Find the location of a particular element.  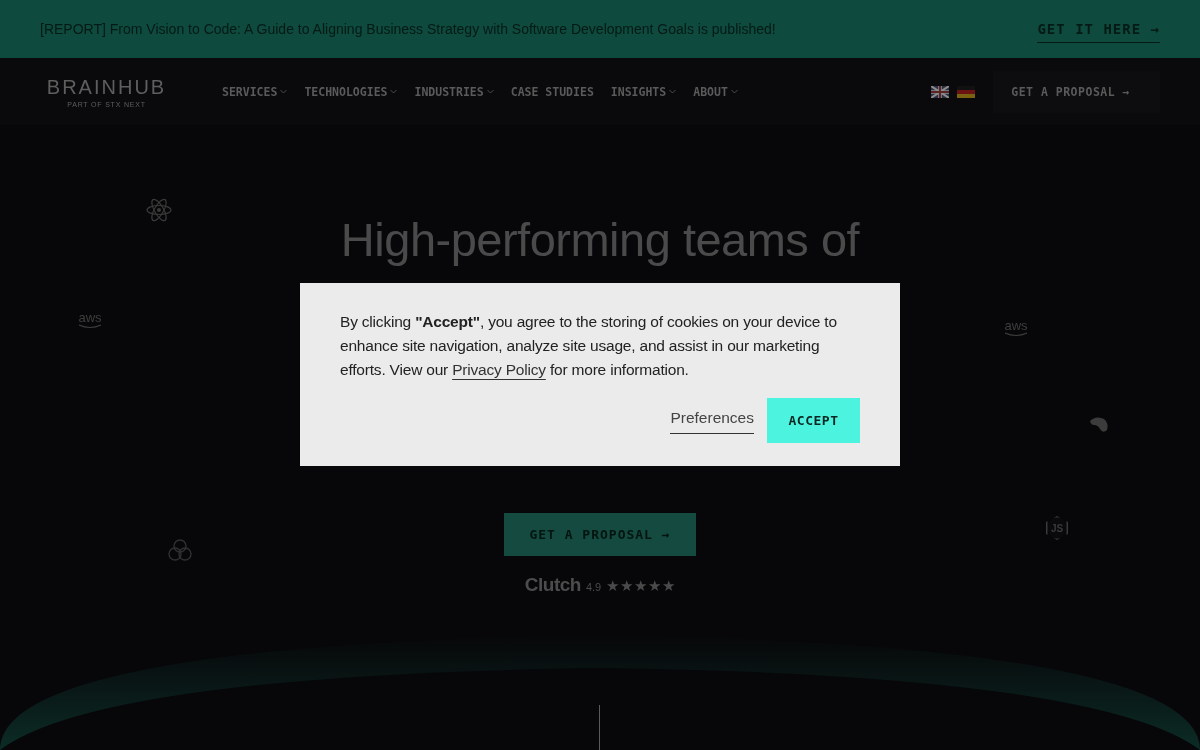

nav-link: INDUSTRIES is located at coordinates (454, 91).